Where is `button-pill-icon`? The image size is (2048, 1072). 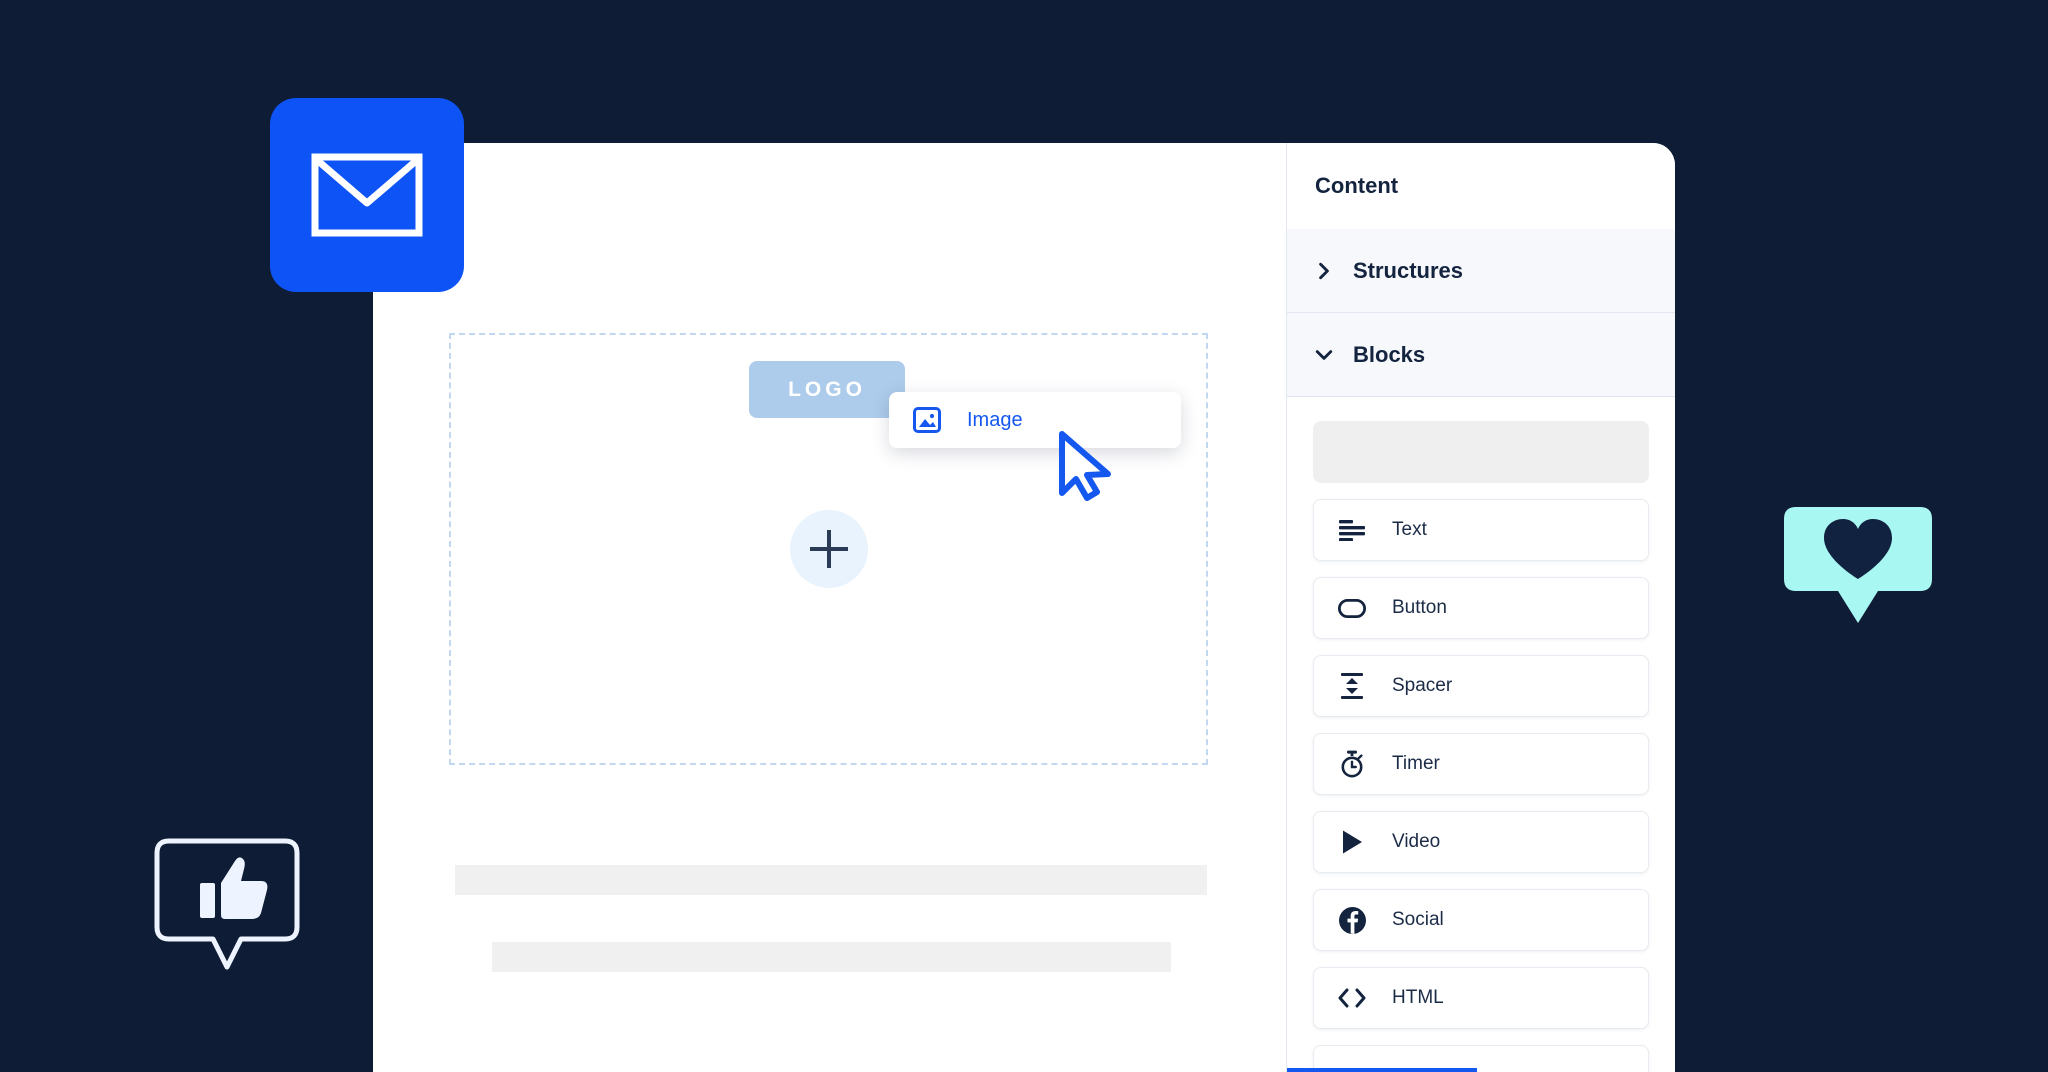 button-pill-icon is located at coordinates (1352, 608).